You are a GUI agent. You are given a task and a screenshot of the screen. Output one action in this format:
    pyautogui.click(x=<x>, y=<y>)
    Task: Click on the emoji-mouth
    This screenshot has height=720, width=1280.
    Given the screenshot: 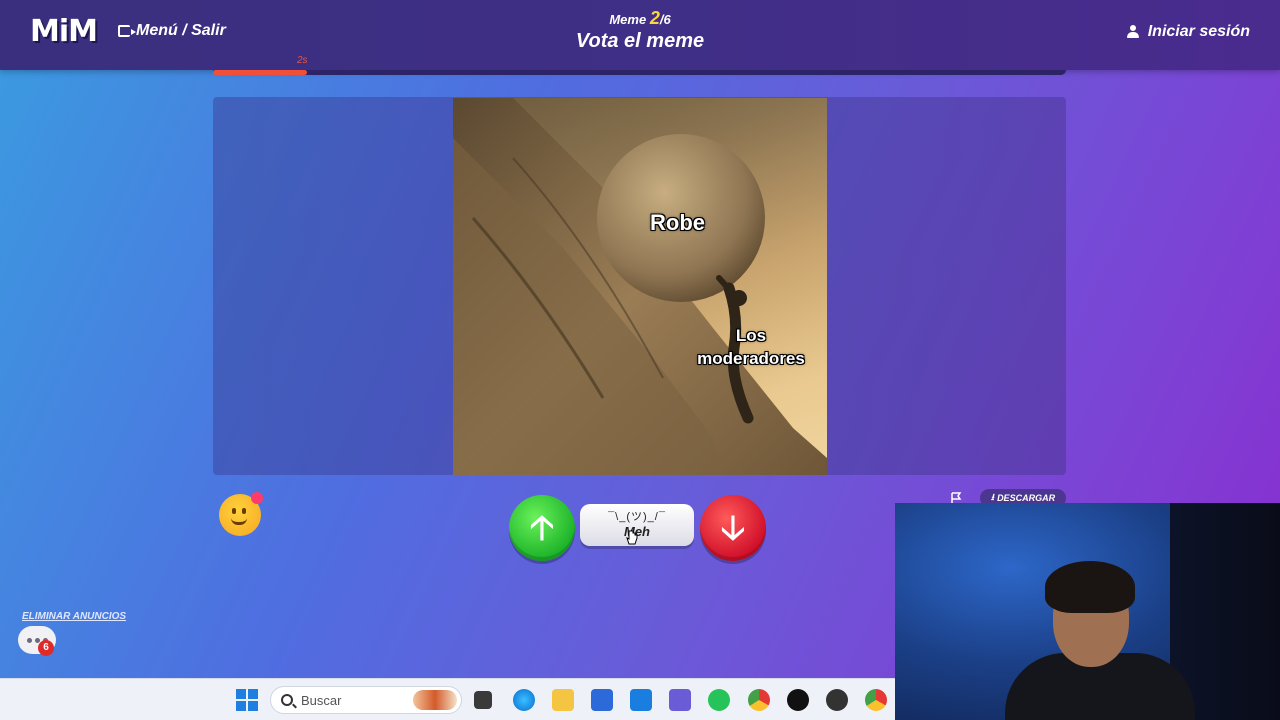 What is the action you would take?
    pyautogui.click(x=239, y=521)
    